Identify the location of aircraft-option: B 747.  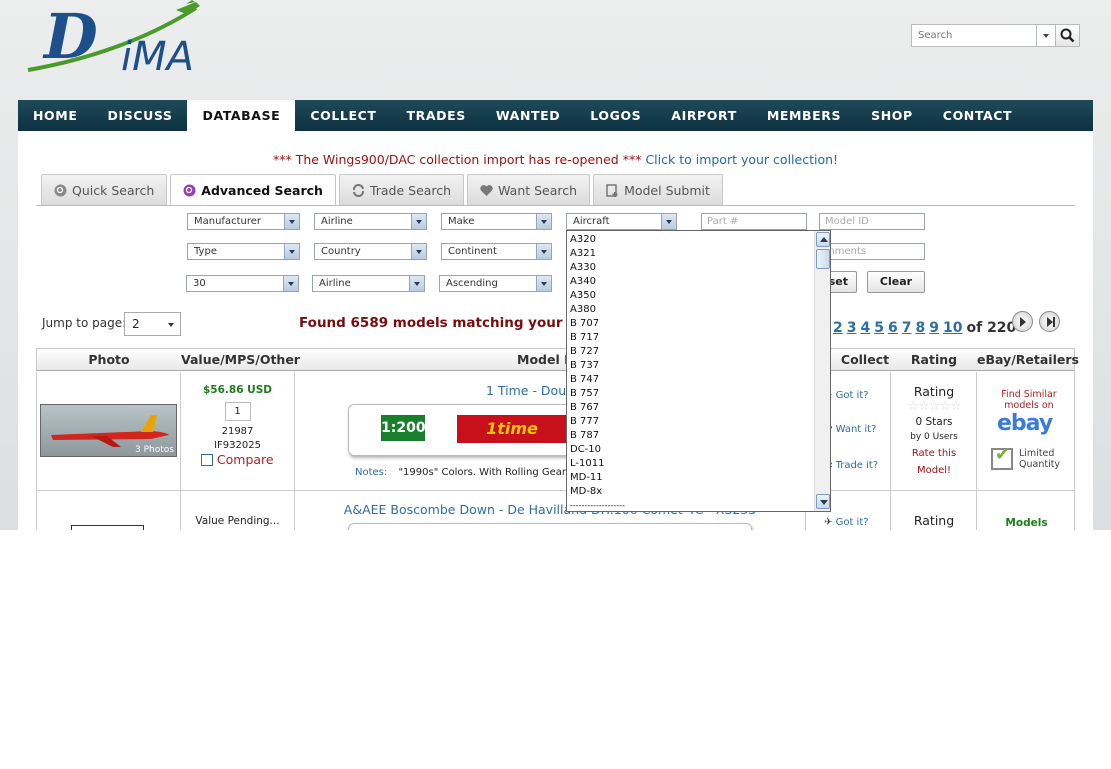
(698, 380).